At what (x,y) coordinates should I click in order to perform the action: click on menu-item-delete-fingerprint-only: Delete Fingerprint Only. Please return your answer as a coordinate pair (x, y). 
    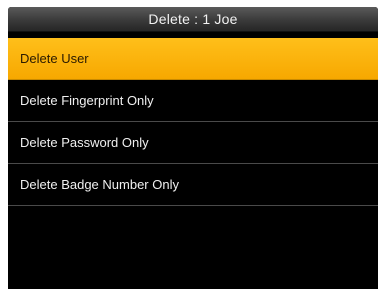
    Looking at the image, I should click on (193, 101).